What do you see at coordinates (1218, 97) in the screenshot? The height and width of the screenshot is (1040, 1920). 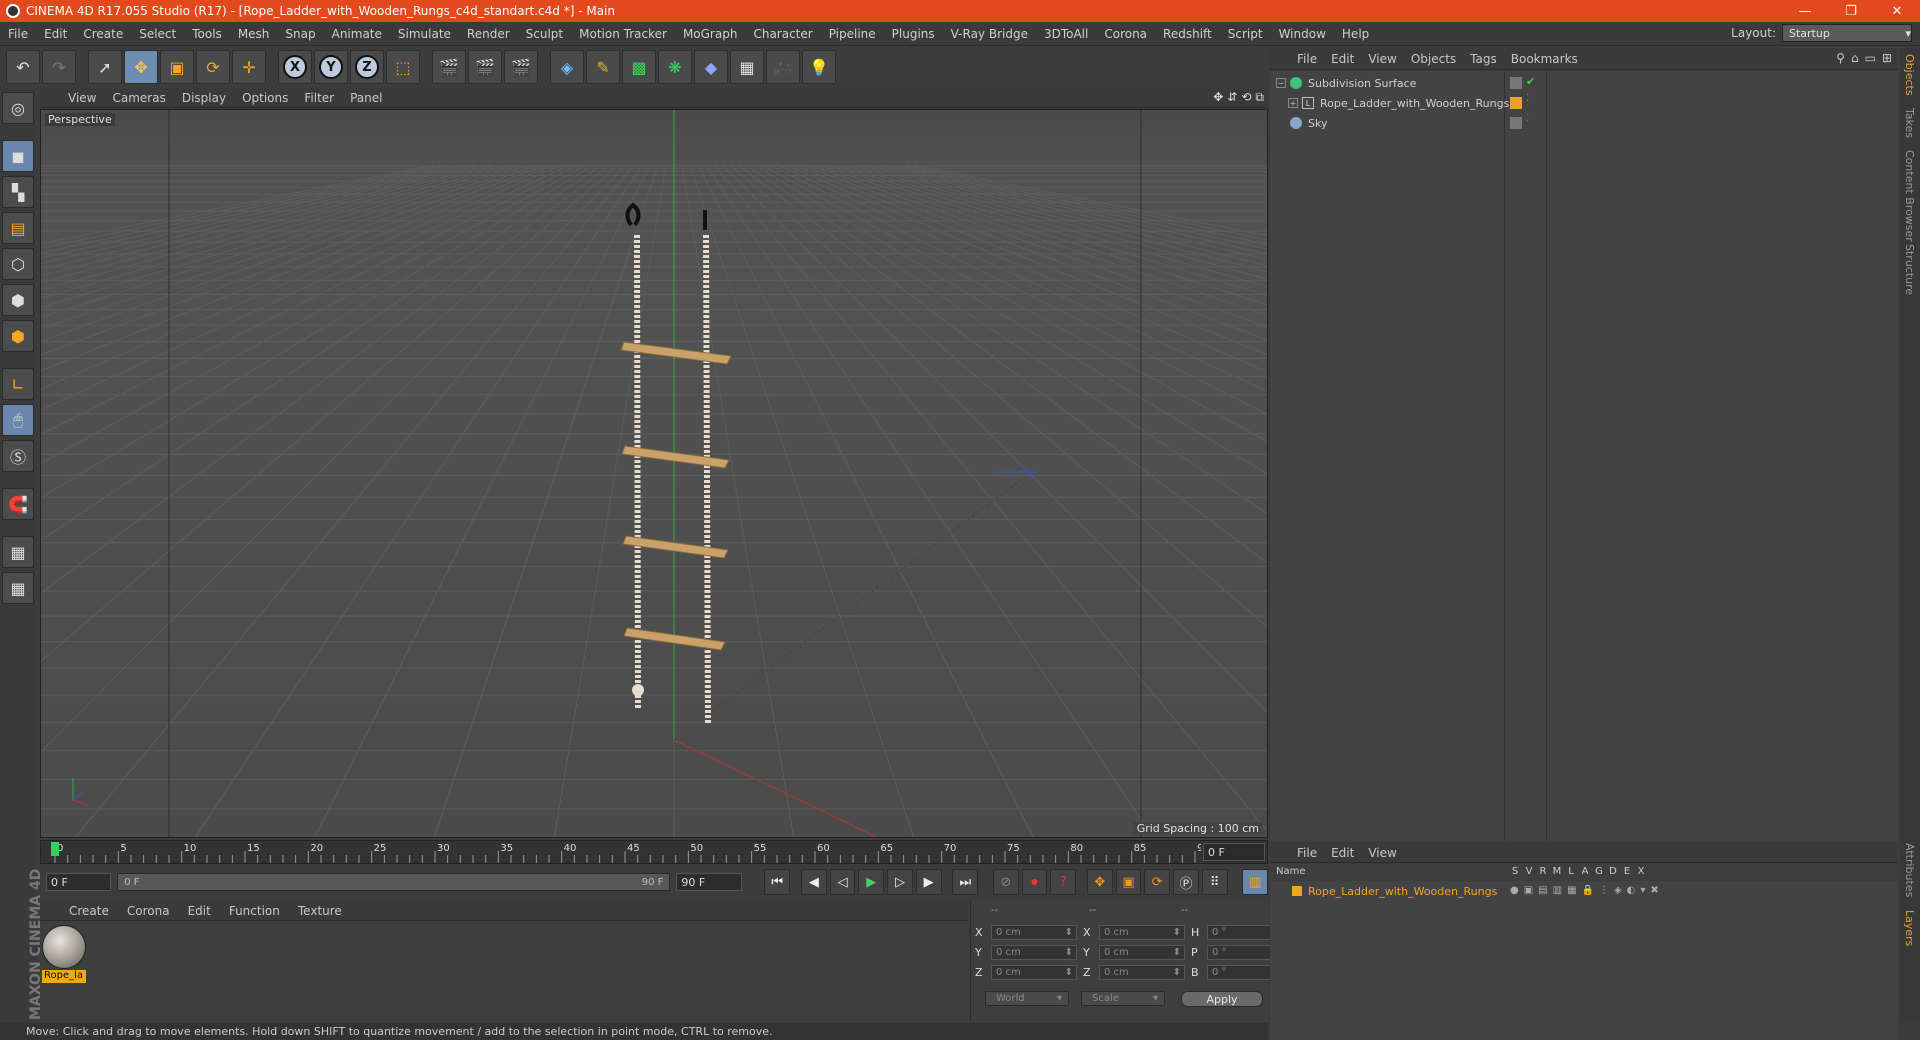 I see `pan-icon: ✥` at bounding box center [1218, 97].